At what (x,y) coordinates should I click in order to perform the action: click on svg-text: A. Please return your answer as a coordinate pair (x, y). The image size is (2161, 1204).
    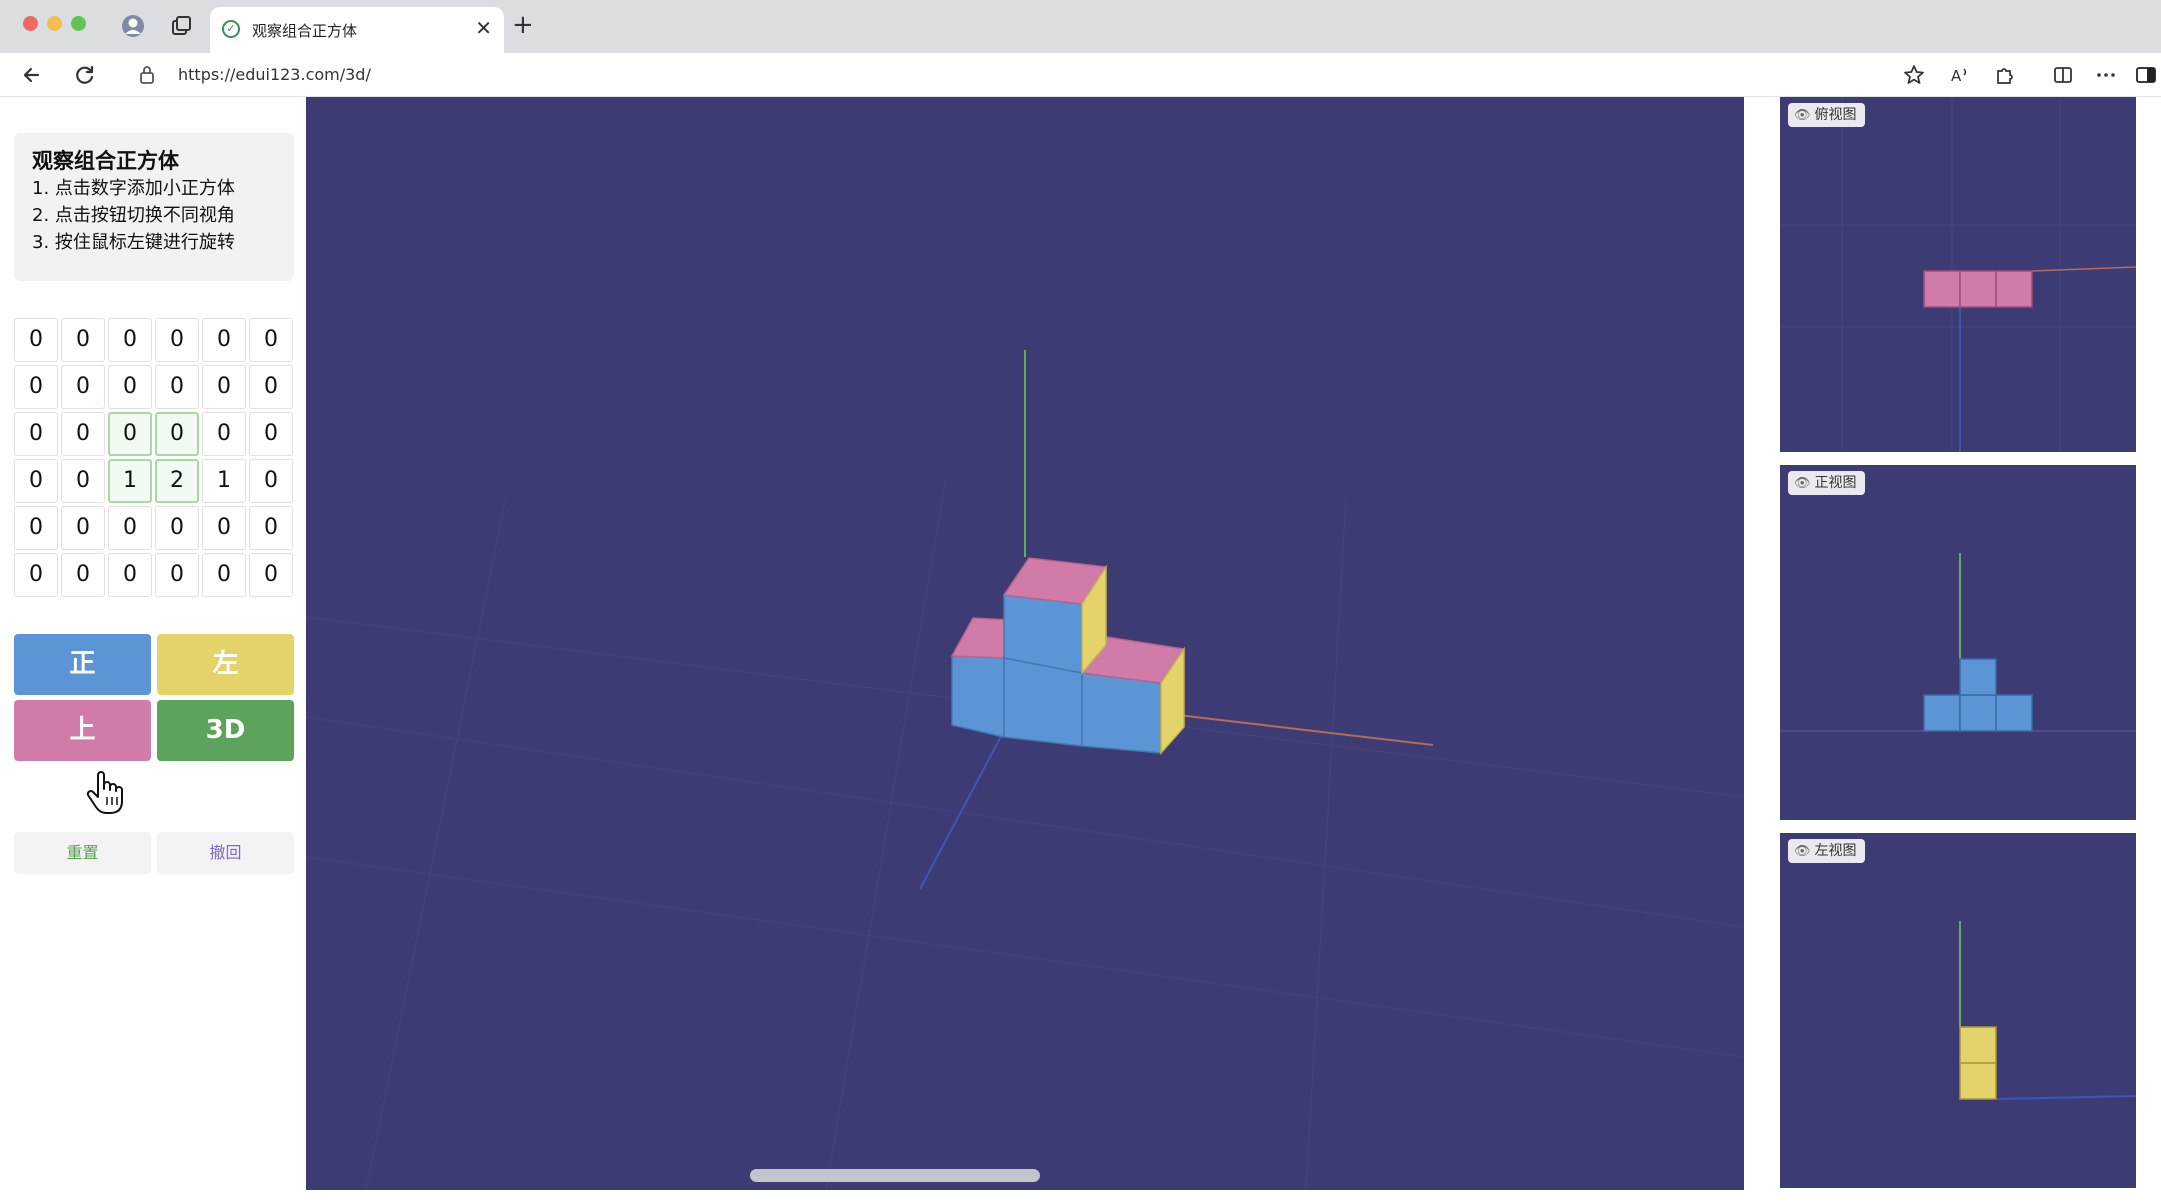
    Looking at the image, I should click on (1956, 76).